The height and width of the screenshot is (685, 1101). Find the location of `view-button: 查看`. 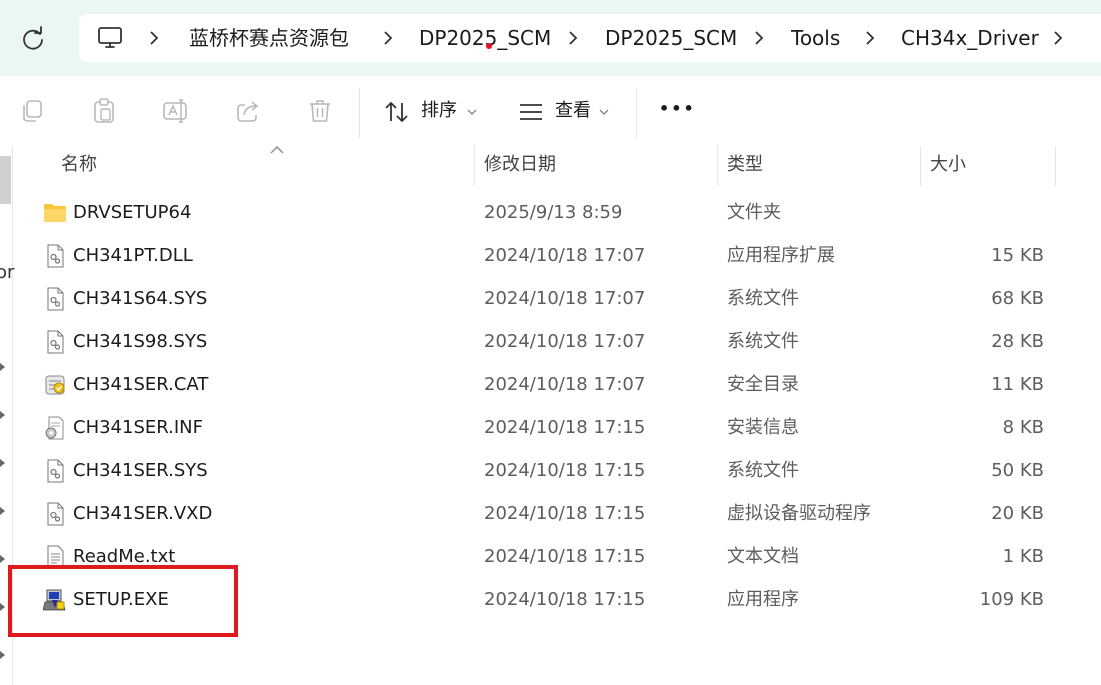

view-button: 查看 is located at coordinates (567, 111).